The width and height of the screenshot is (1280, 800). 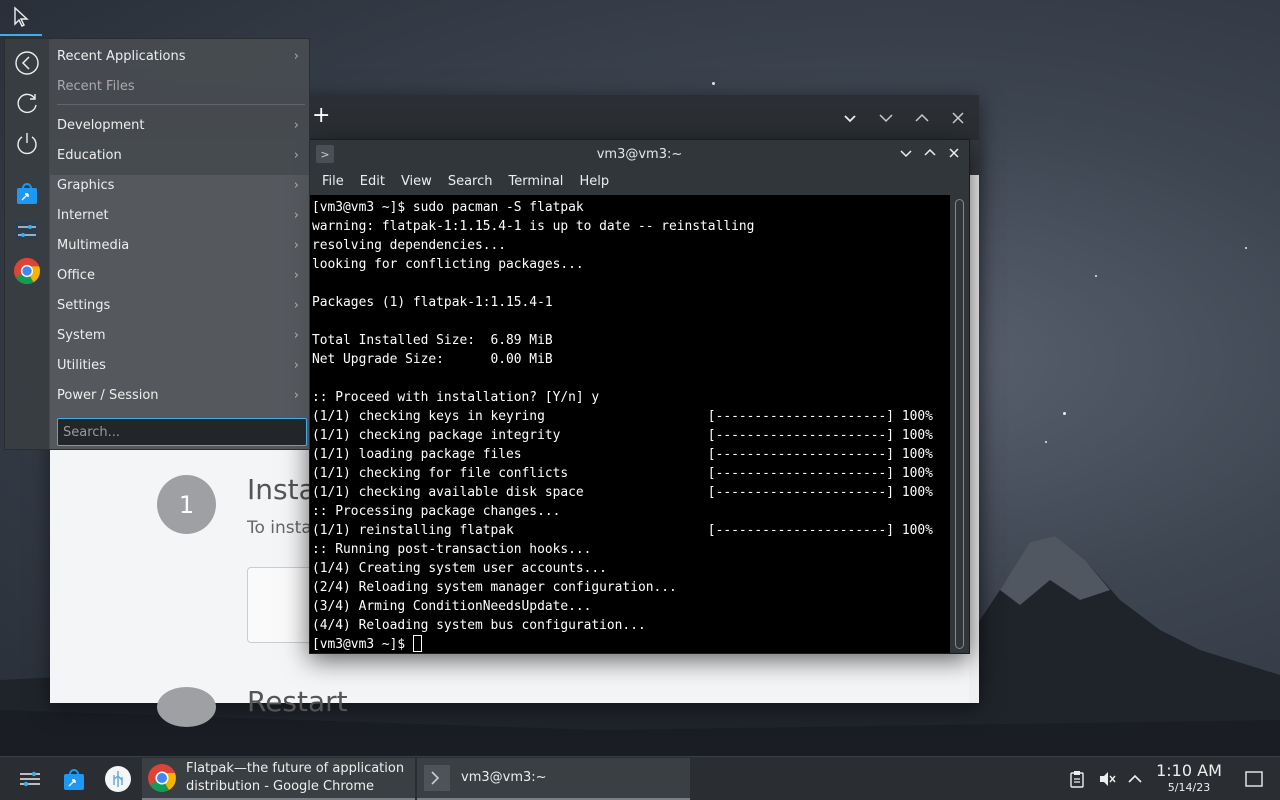 I want to click on category-power-session: Power / Session ›, so click(x=179, y=395).